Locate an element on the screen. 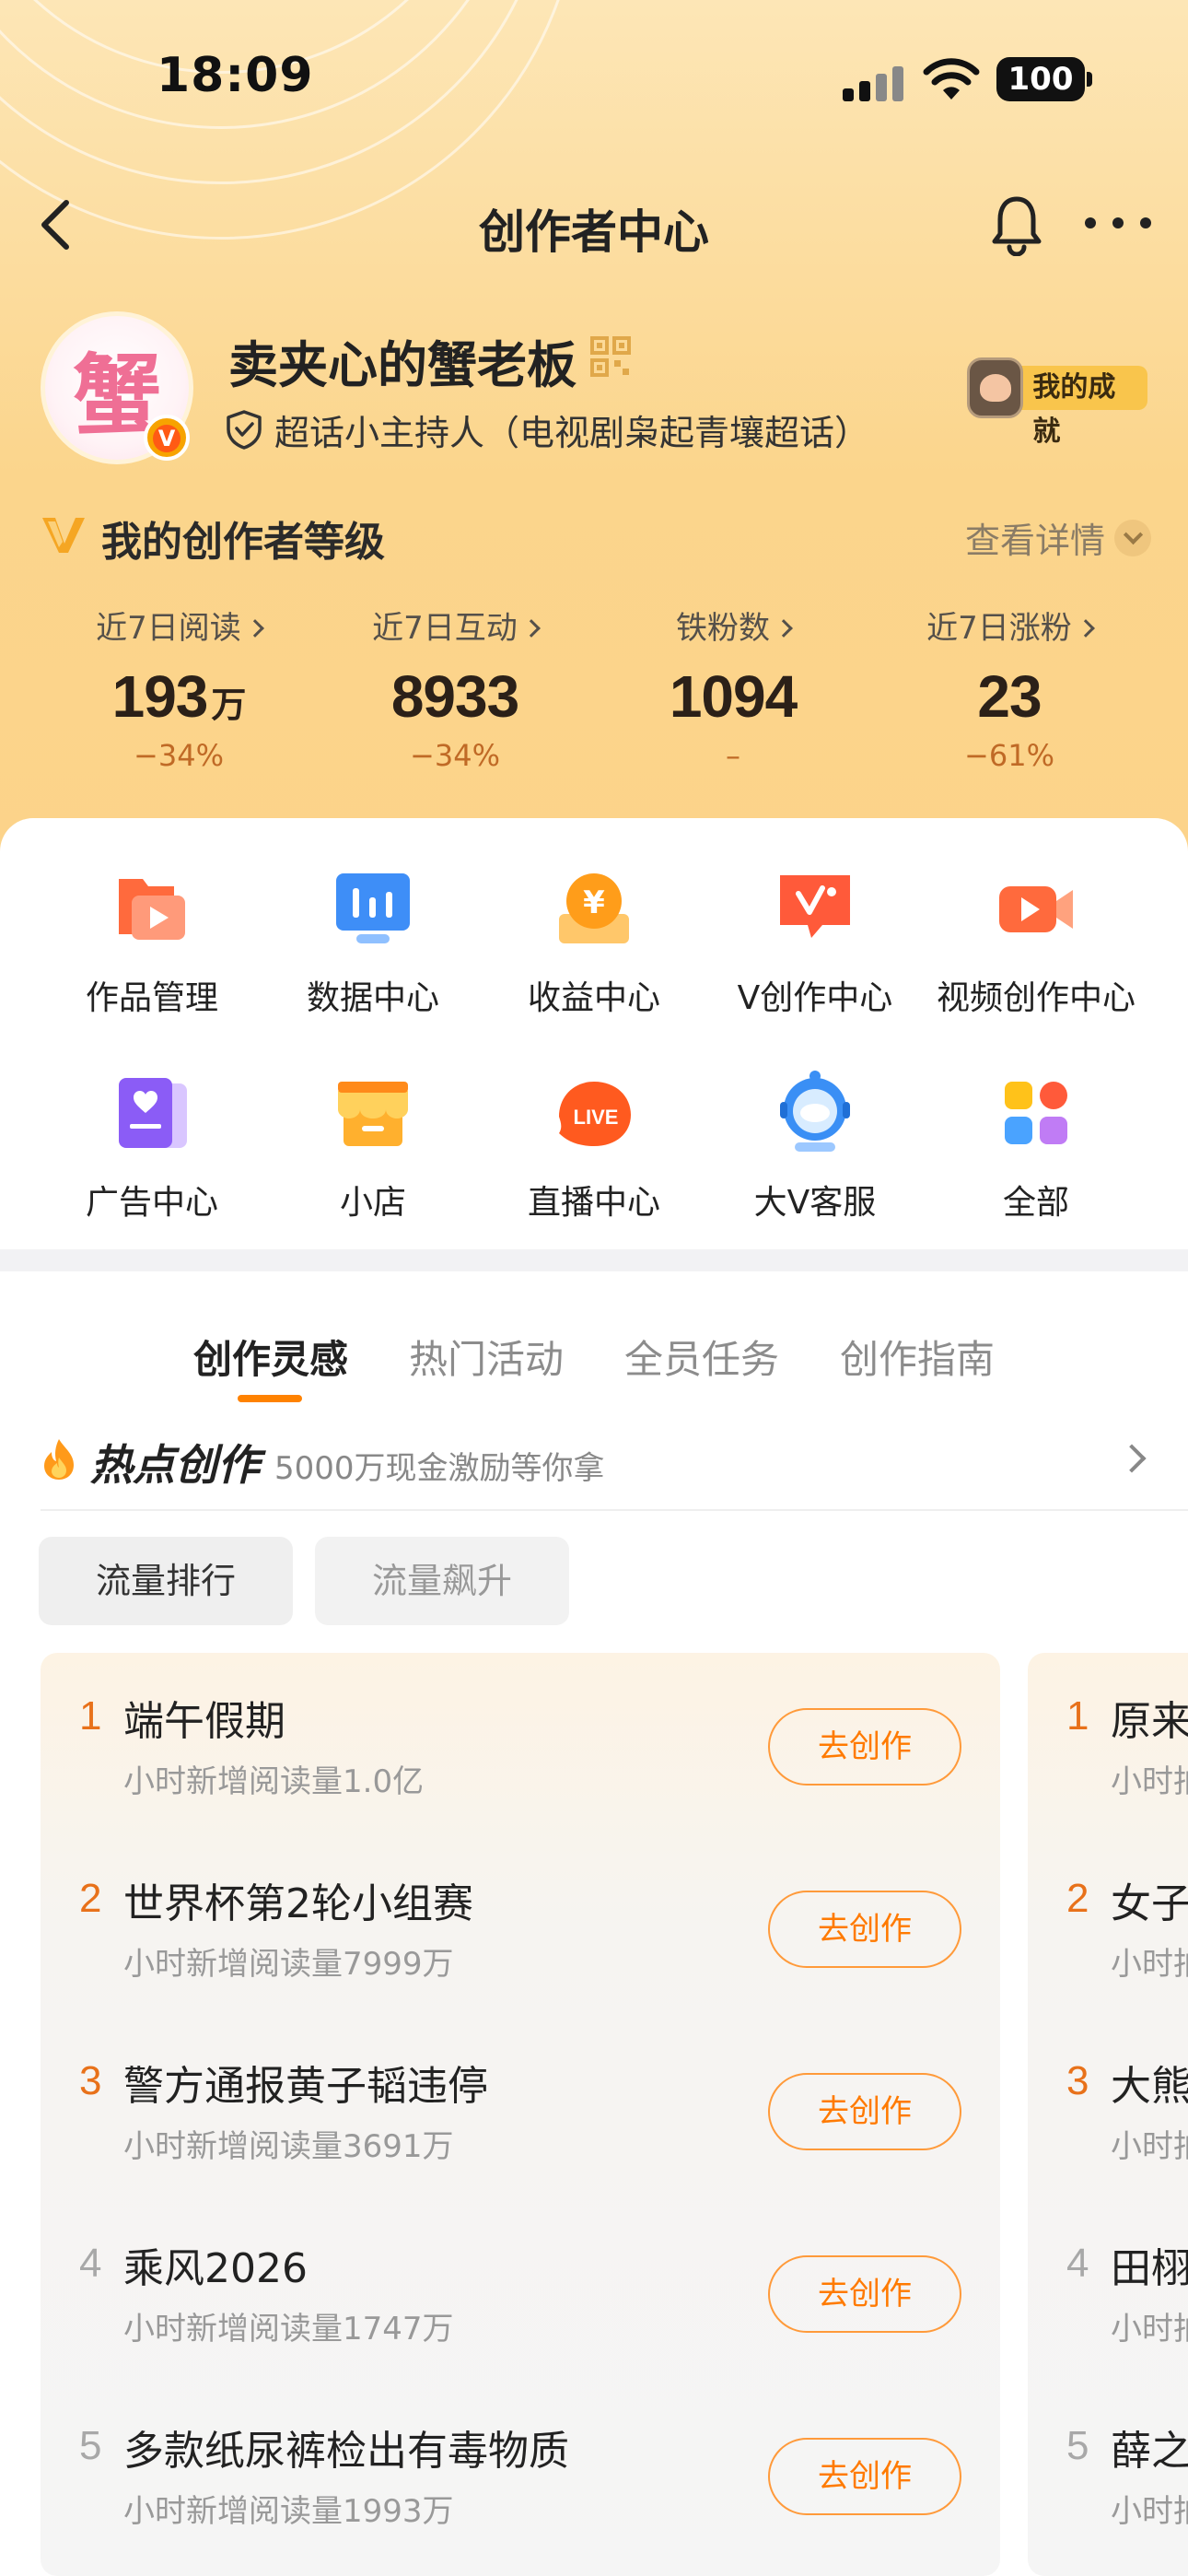 The width and height of the screenshot is (1188, 2576). rank-number: 1 is located at coordinates (1077, 1716).